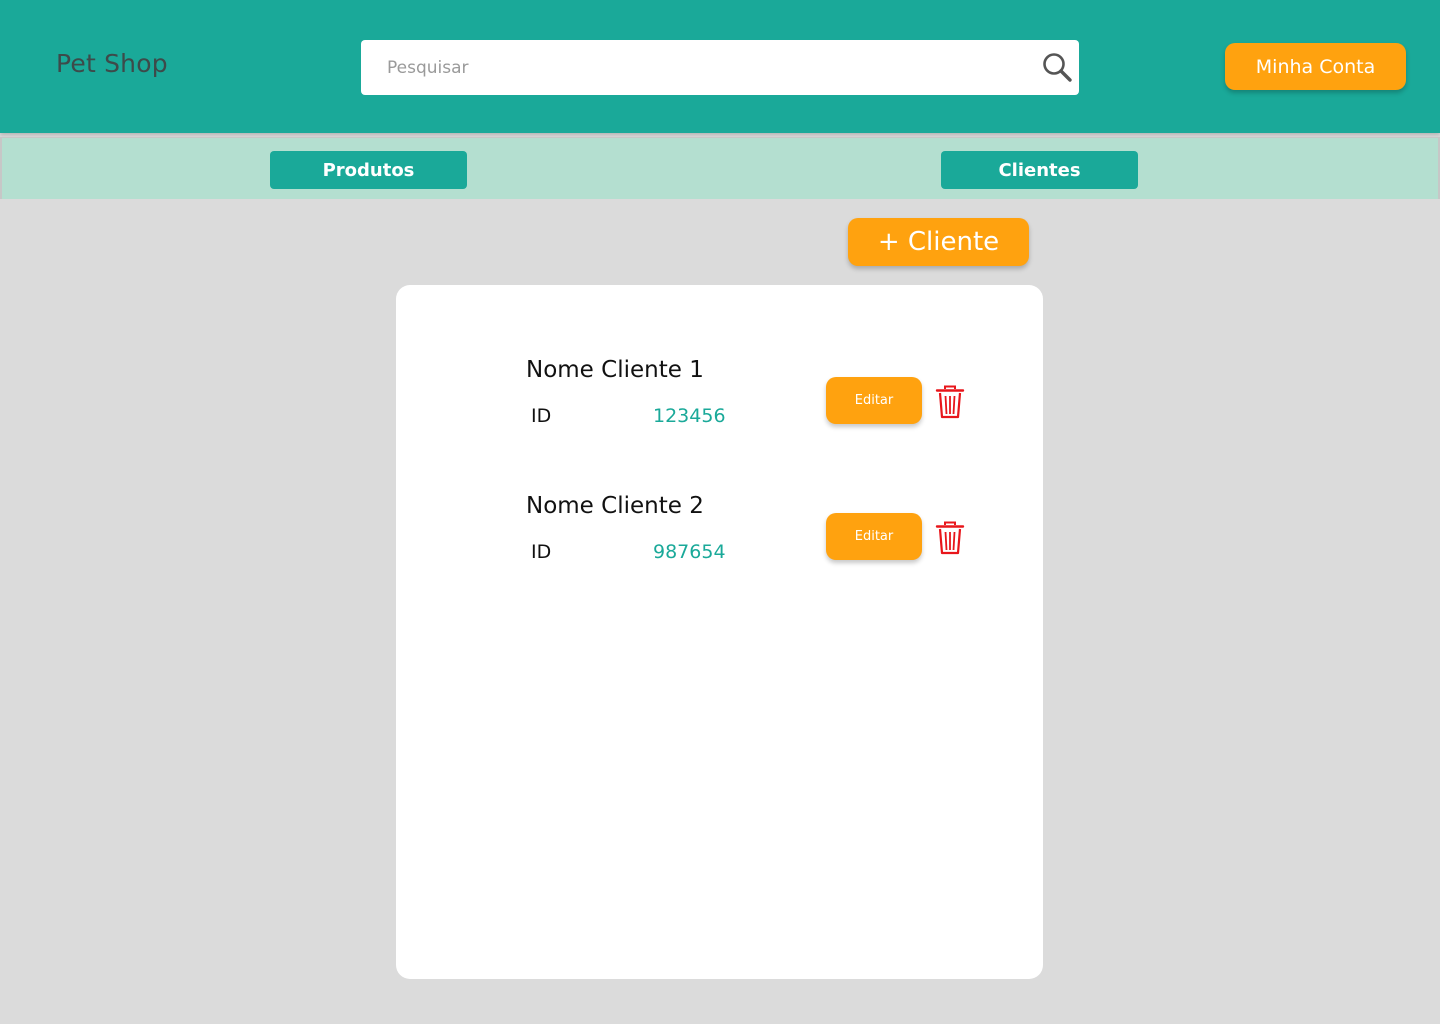 The image size is (1440, 1024). I want to click on client-id-value: 123456, so click(689, 416).